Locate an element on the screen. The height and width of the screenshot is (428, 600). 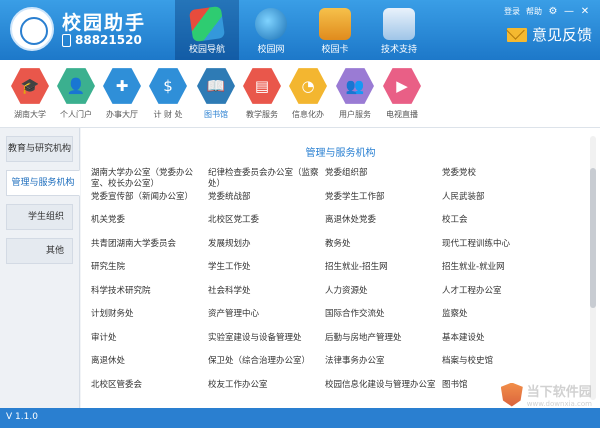
org-link: 党委党校 is located at coordinates (500, 180).